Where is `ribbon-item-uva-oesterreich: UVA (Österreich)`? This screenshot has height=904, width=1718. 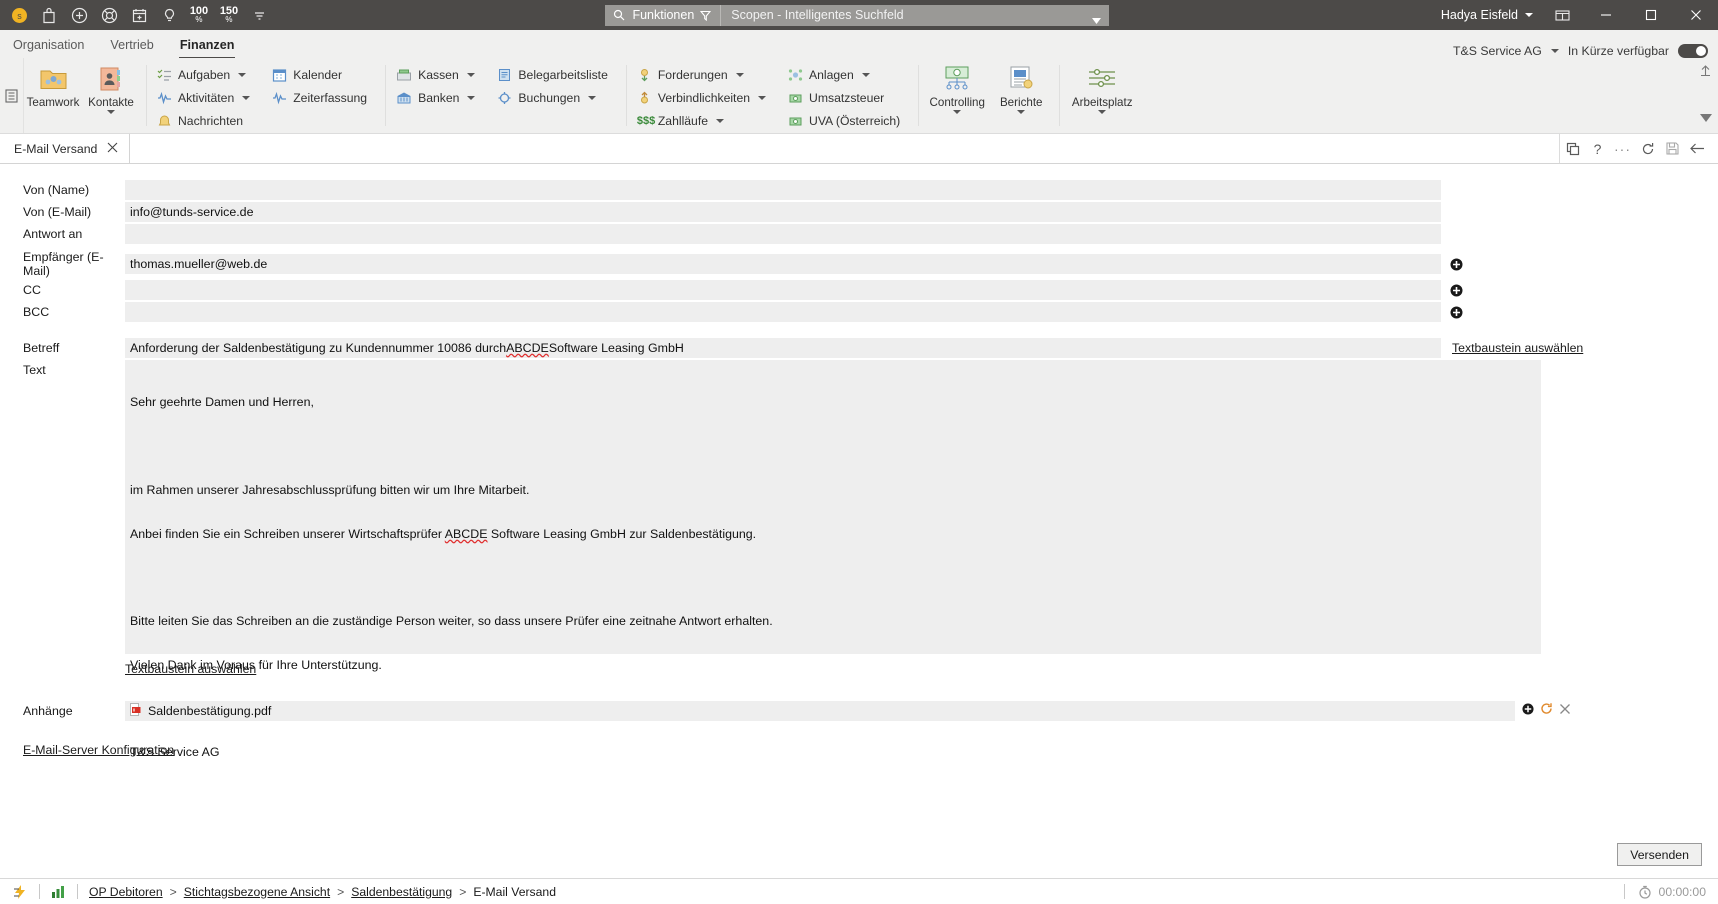
ribbon-item-uva-oesterreich: UVA (Österreich) is located at coordinates (844, 120).